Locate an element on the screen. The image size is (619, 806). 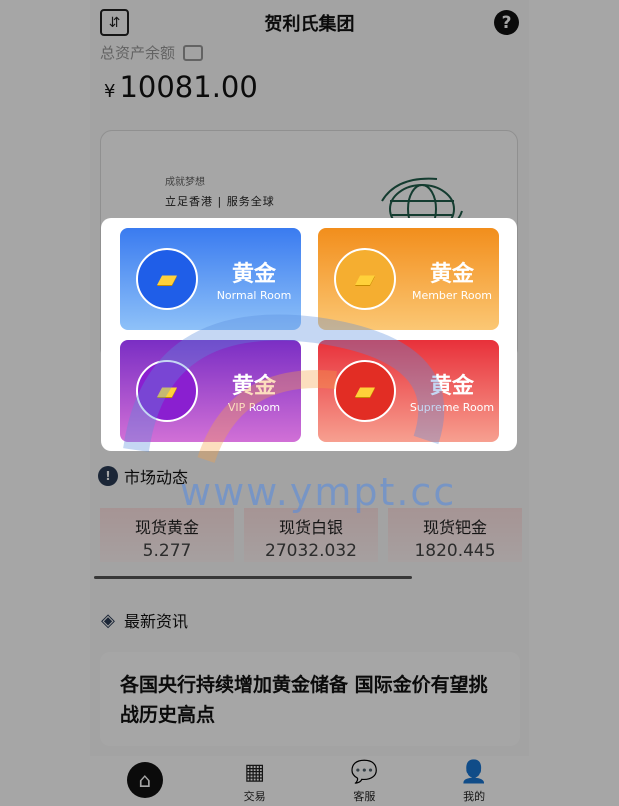
watermark-text: www.ympt.cc is located at coordinates (318, 492).